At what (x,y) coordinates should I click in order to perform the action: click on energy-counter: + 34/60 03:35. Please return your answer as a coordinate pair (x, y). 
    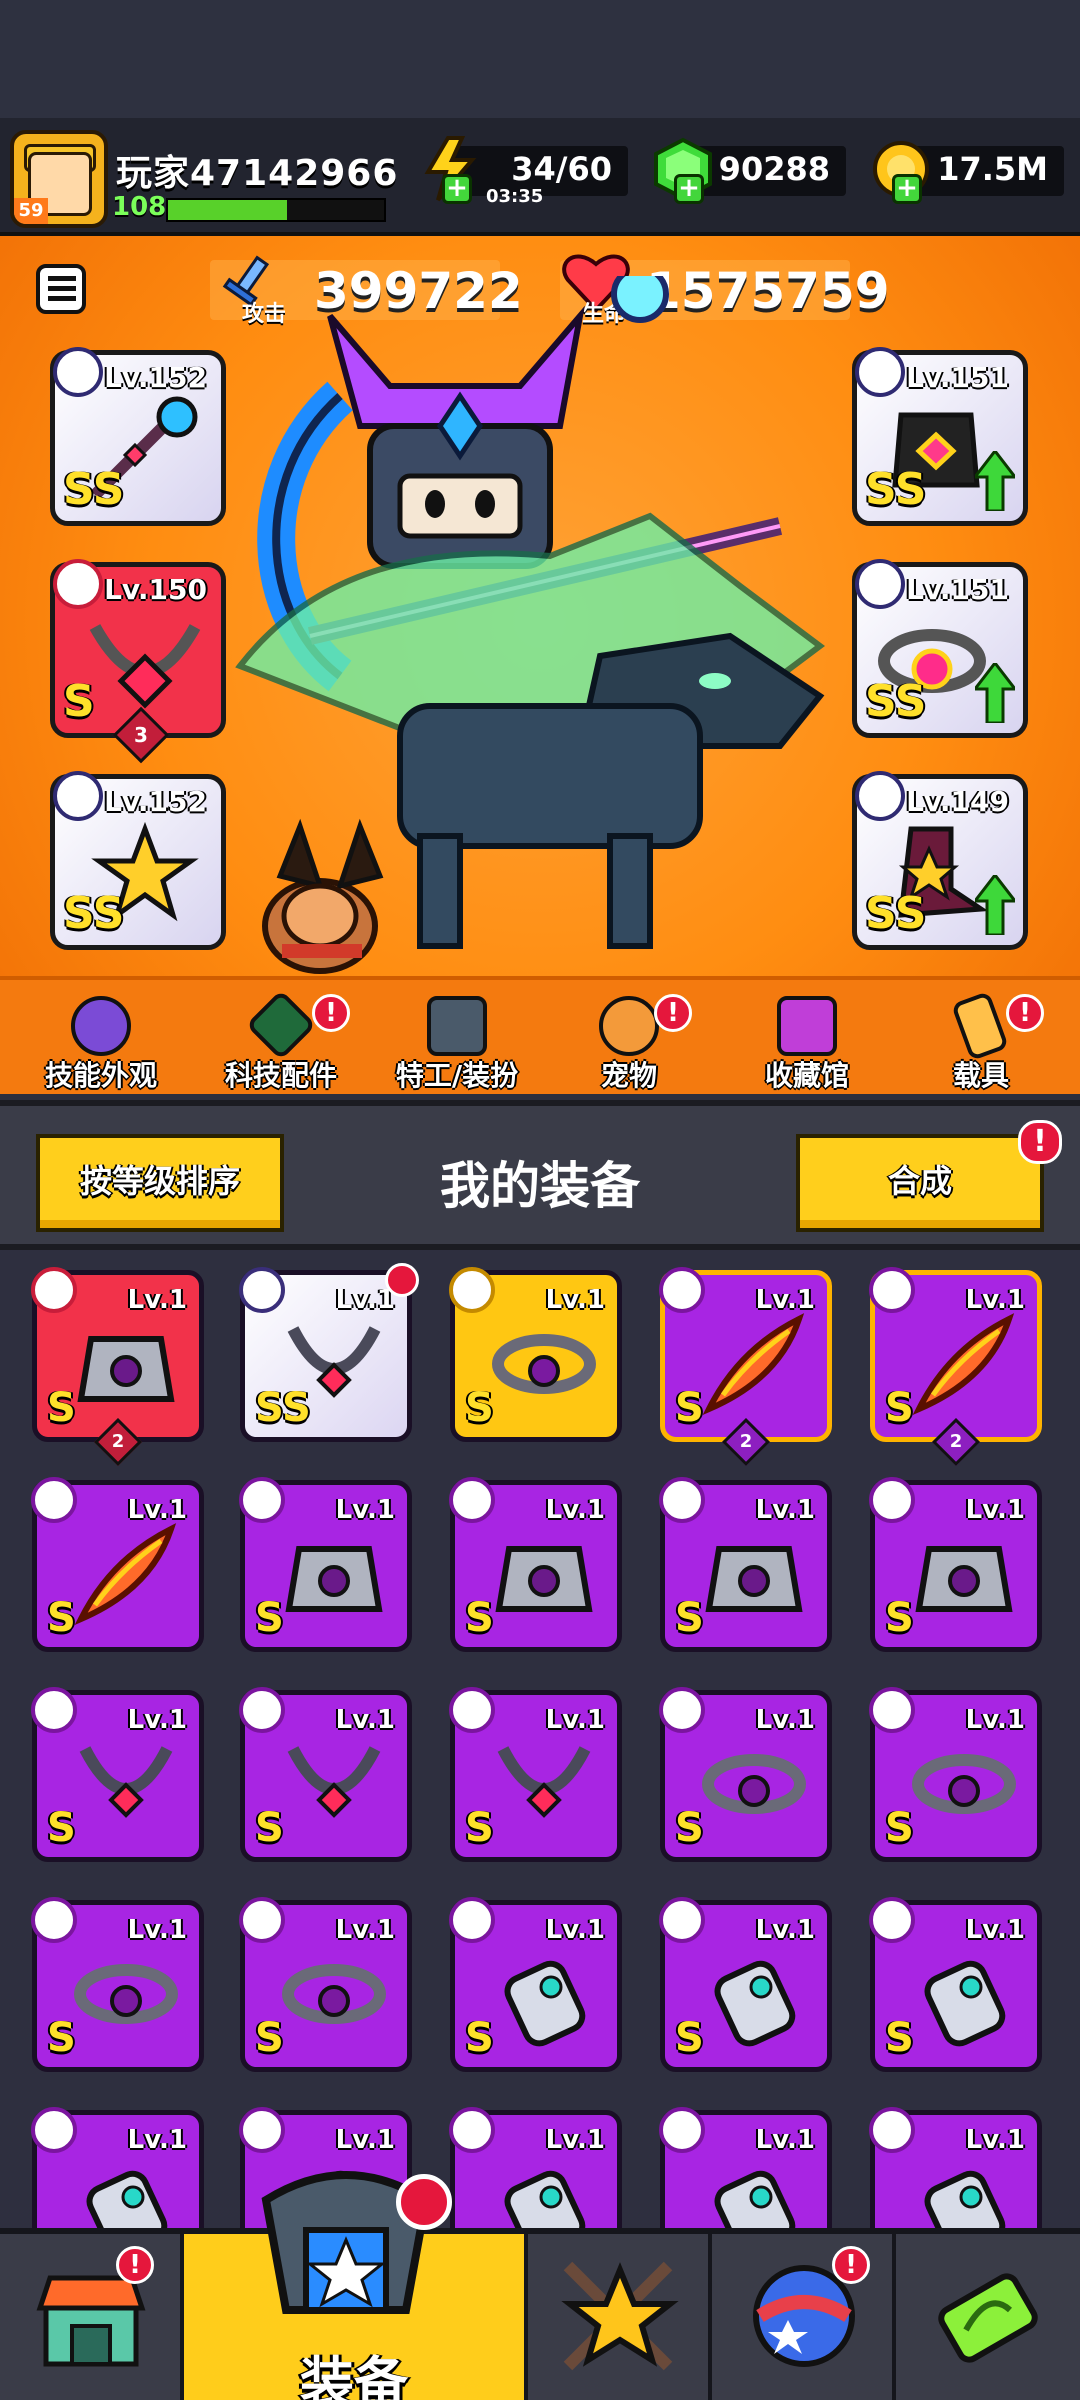
    Looking at the image, I should click on (526, 171).